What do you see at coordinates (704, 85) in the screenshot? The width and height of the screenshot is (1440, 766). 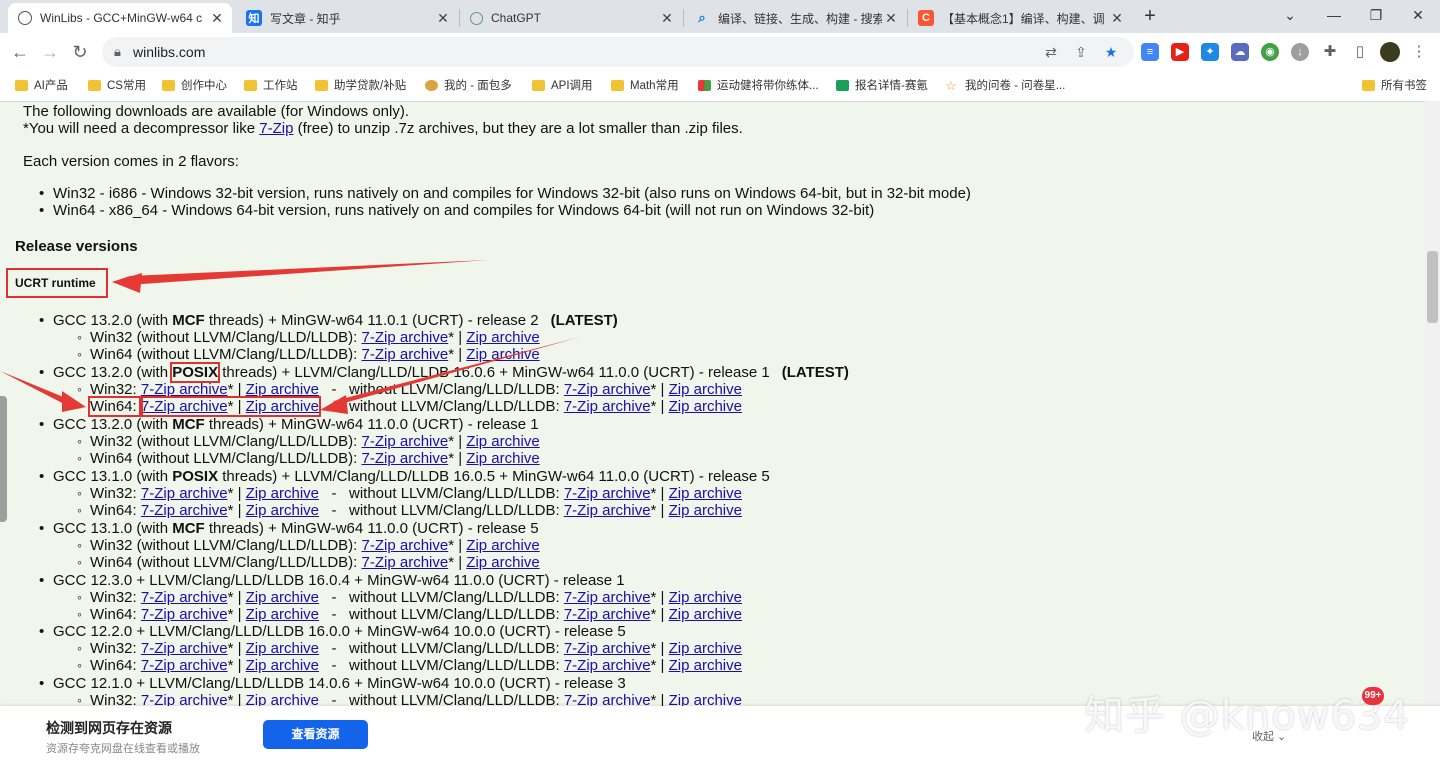 I see `grid-icon` at bounding box center [704, 85].